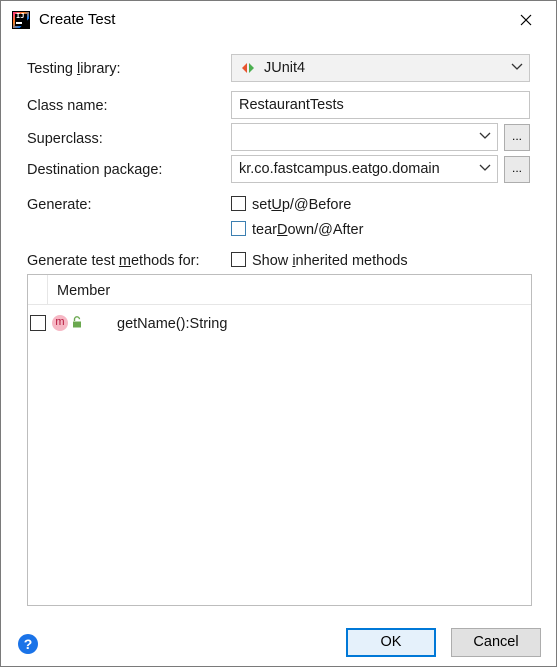 This screenshot has width=557, height=667. Describe the element at coordinates (95, 170) in the screenshot. I see `destination-package-label: Destination package:` at that location.